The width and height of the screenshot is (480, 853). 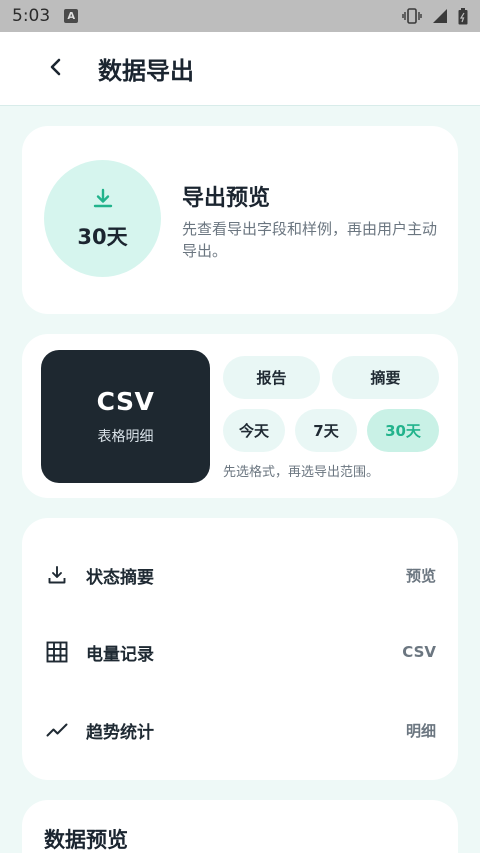 What do you see at coordinates (86, 840) in the screenshot?
I see `data-preview-title: 数据预览` at bounding box center [86, 840].